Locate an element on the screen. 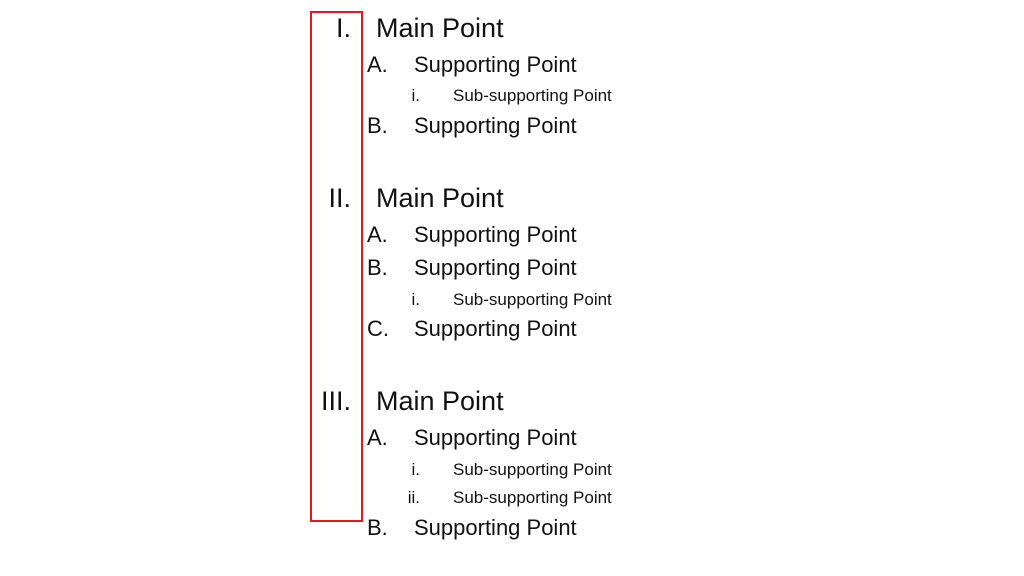  supporting-point: C. Supporting Point is located at coordinates (512, 330).